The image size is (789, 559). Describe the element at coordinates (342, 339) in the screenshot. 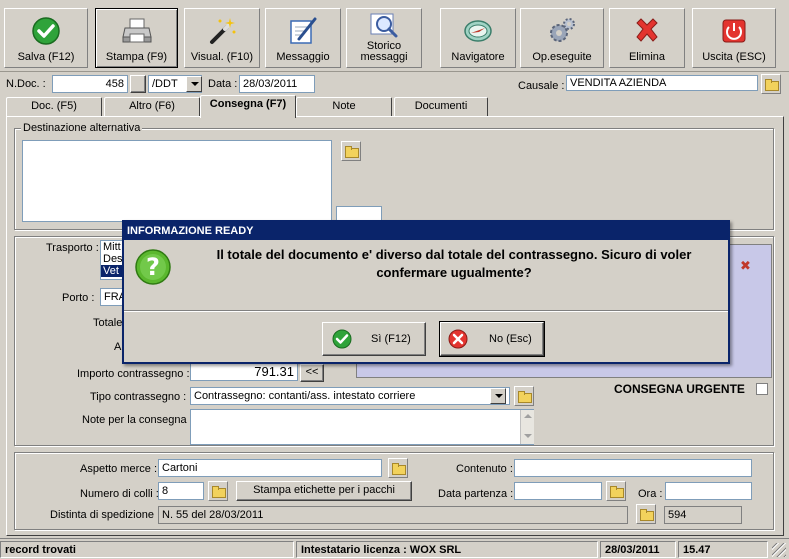

I see `yes-check-icon` at that location.